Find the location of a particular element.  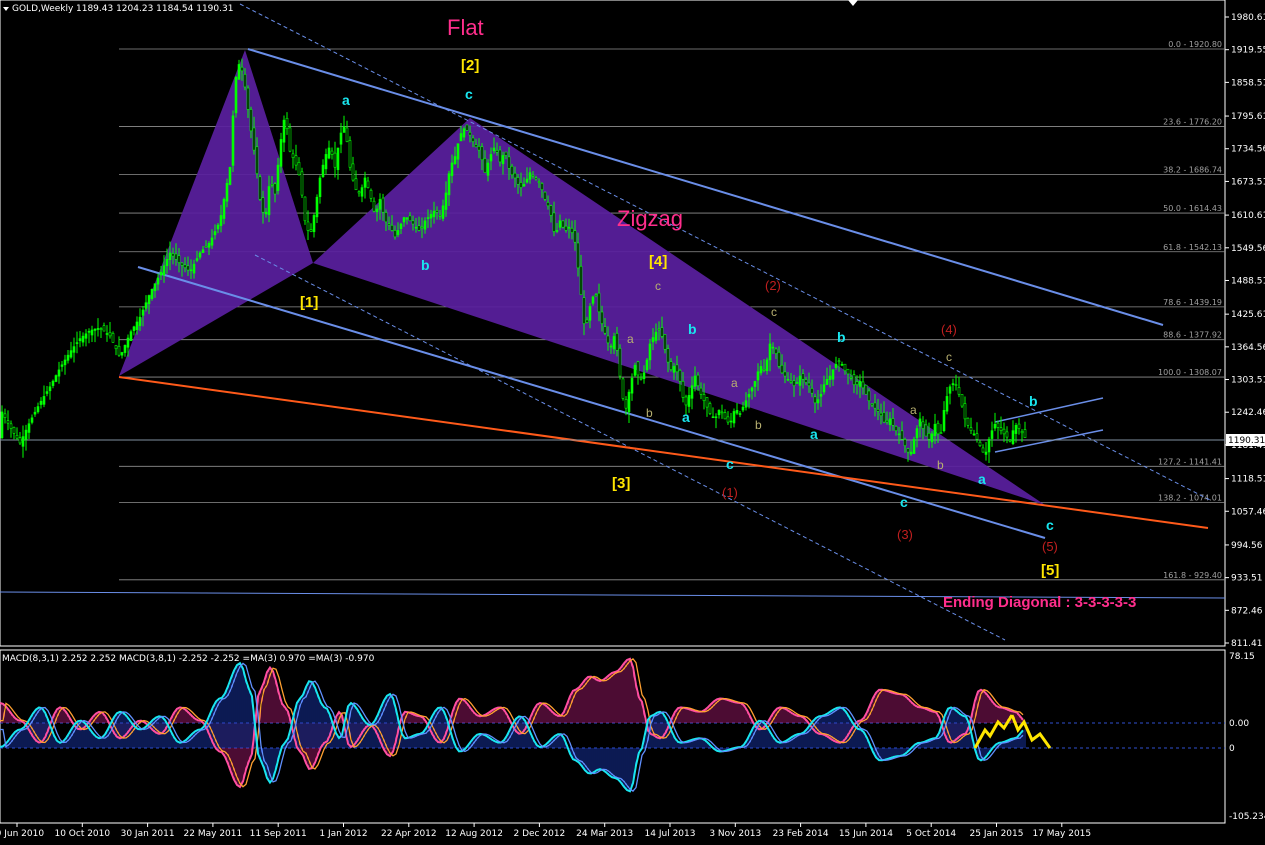

wave-r2-label: (2) is located at coordinates (773, 285).